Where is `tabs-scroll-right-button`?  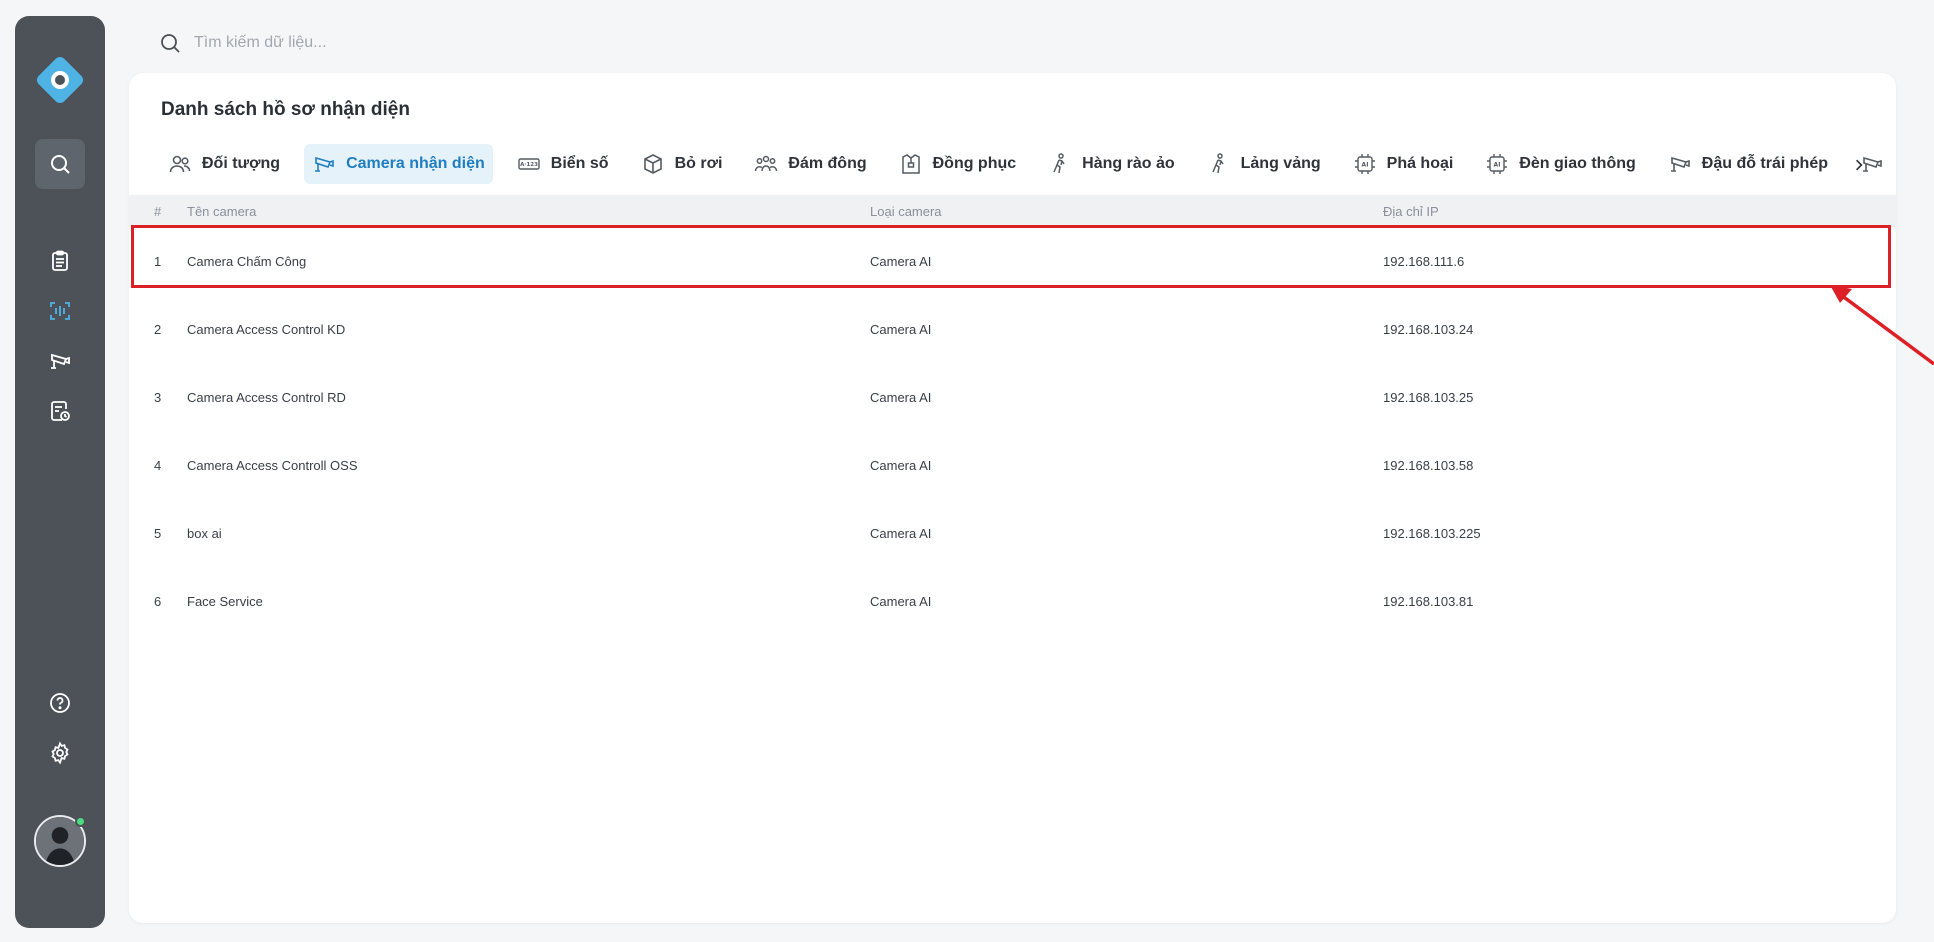
tabs-scroll-right-button is located at coordinates (1859, 165).